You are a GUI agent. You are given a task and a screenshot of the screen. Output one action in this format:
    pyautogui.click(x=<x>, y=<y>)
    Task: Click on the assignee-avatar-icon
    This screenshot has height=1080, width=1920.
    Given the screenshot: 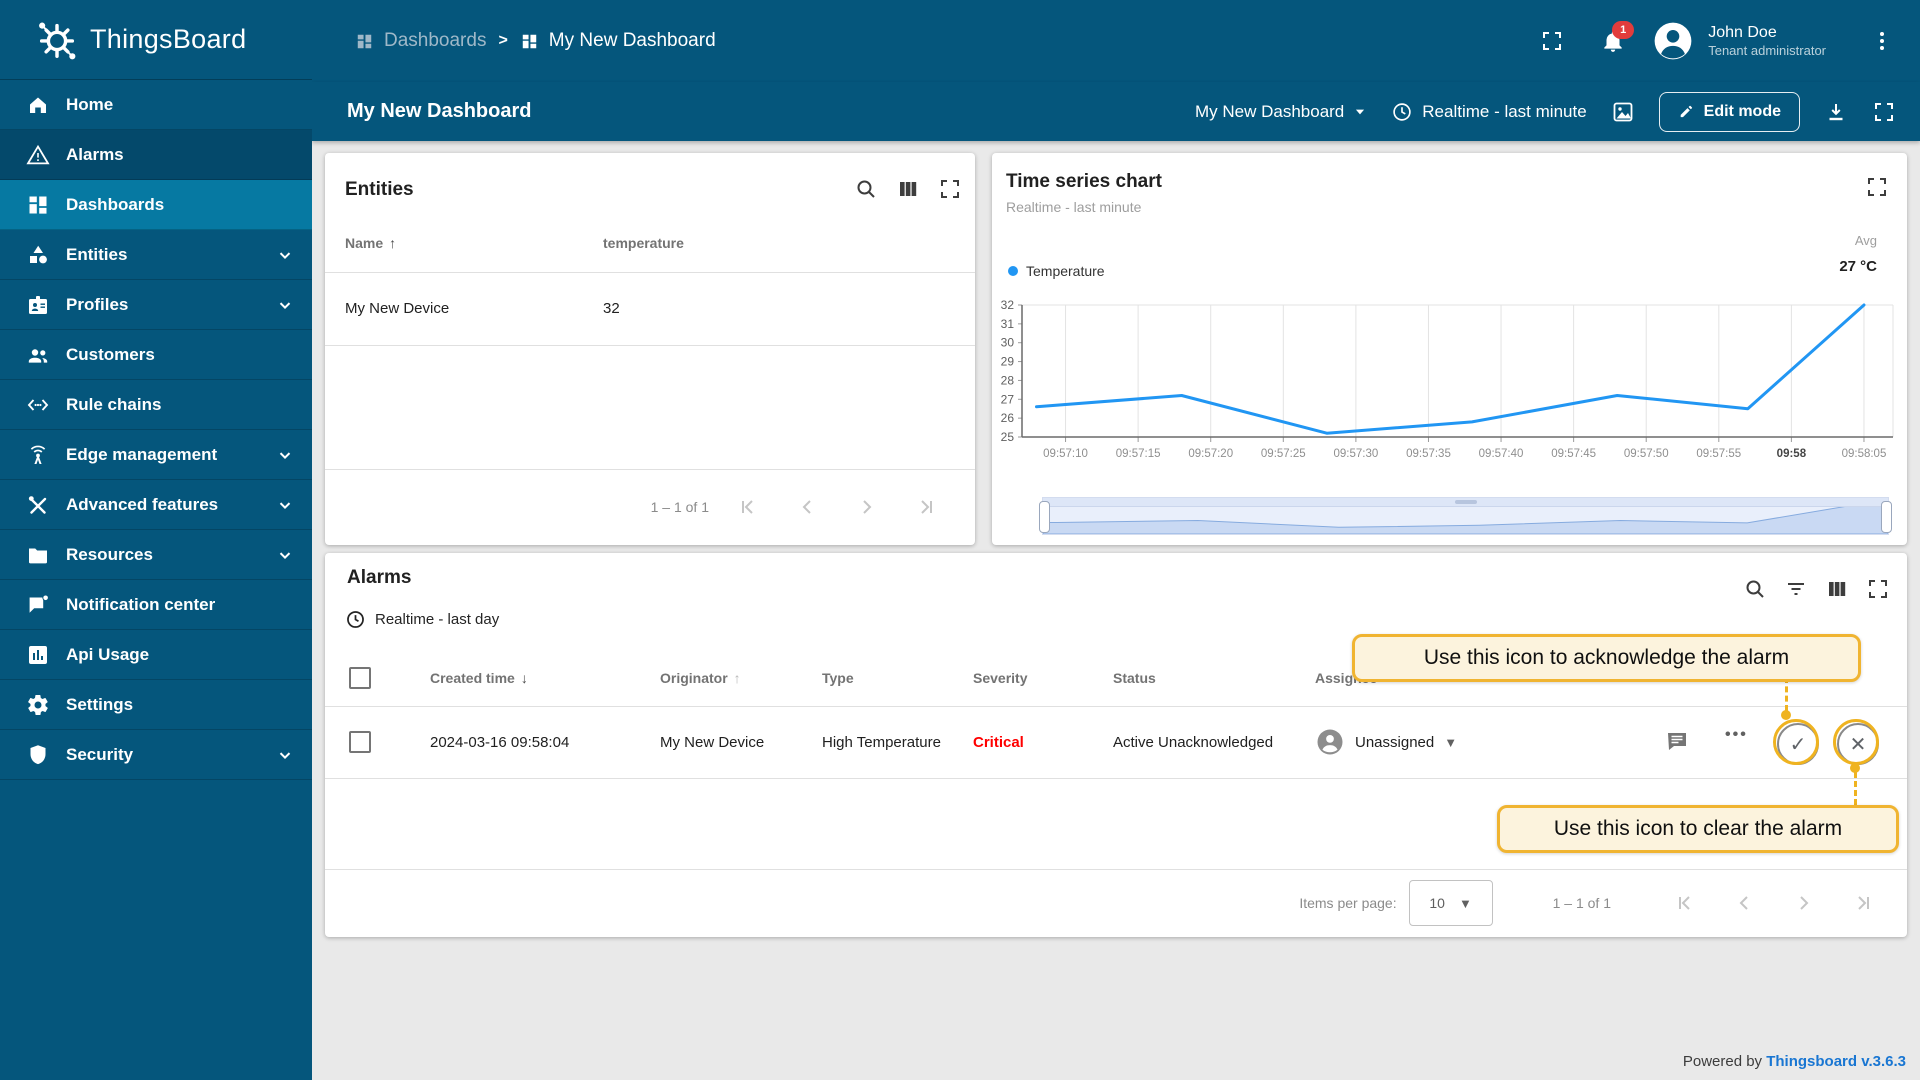 What is the action you would take?
    pyautogui.click(x=1330, y=742)
    